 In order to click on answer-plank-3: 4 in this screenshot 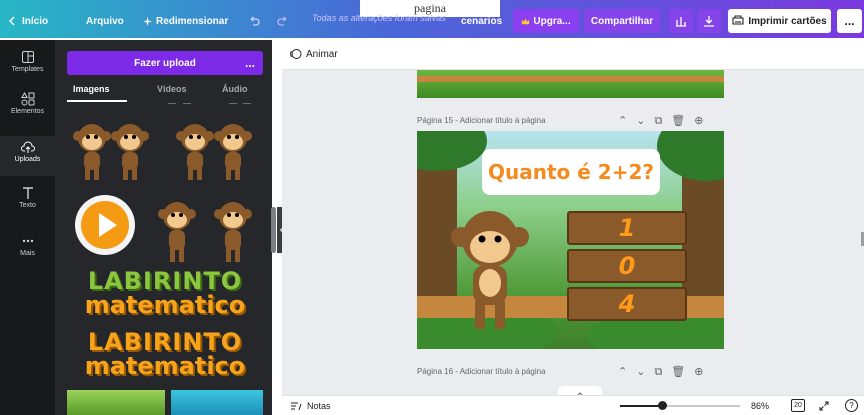, I will do `click(627, 304)`.